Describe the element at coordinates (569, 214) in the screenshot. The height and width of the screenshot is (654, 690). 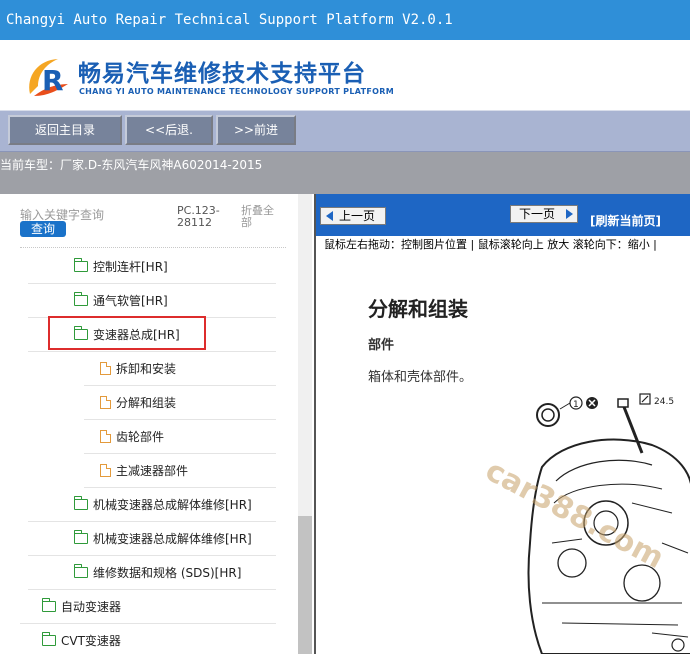
I see `arrow-right-icon` at that location.